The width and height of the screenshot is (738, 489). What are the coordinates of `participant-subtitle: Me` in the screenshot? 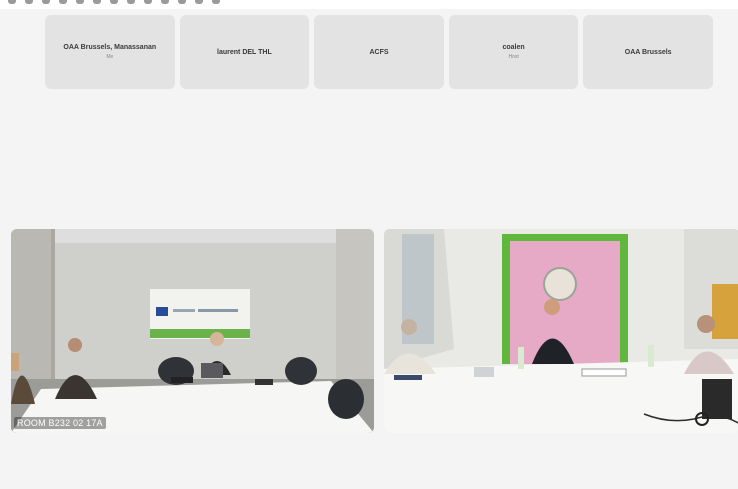 It's located at (110, 57).